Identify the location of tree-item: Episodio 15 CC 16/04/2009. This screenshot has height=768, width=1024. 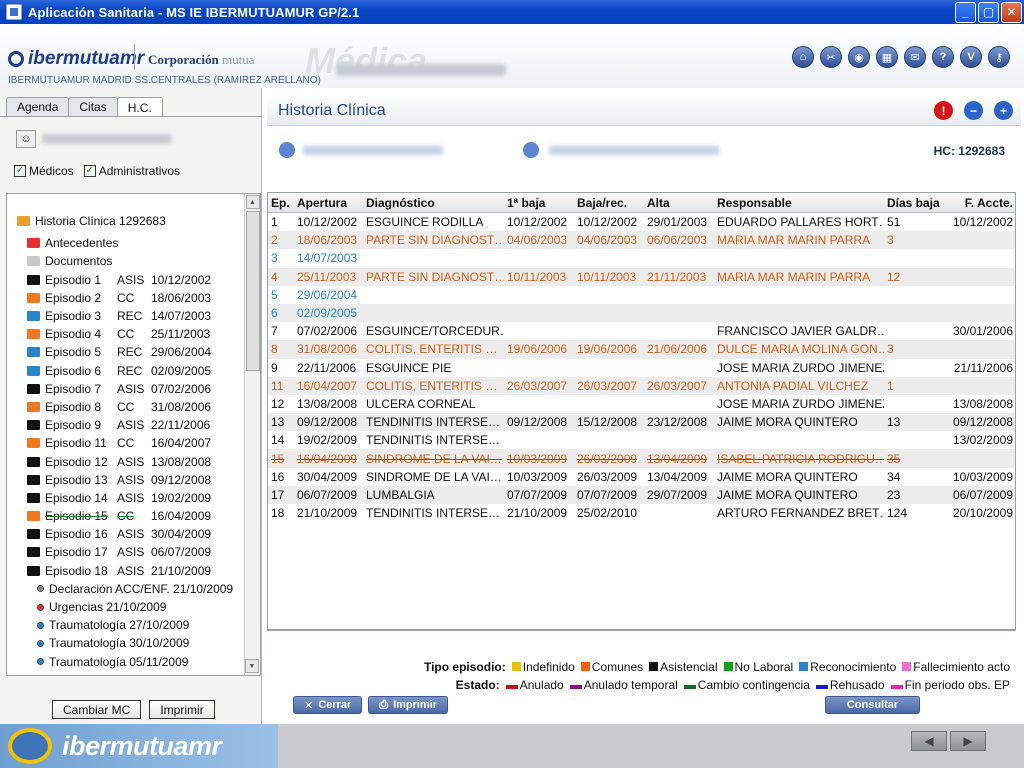
(131, 516).